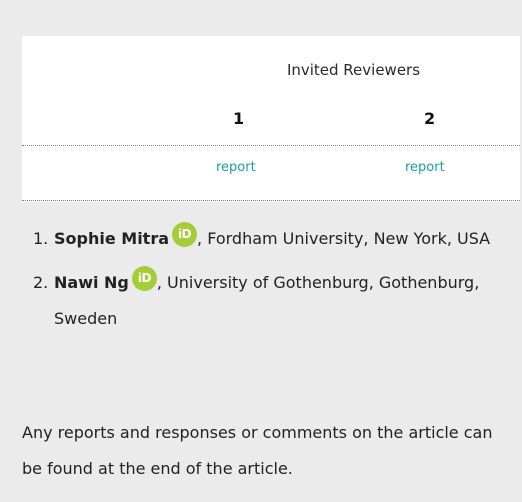  What do you see at coordinates (271, 145) in the screenshot?
I see `dotted-divider` at bounding box center [271, 145].